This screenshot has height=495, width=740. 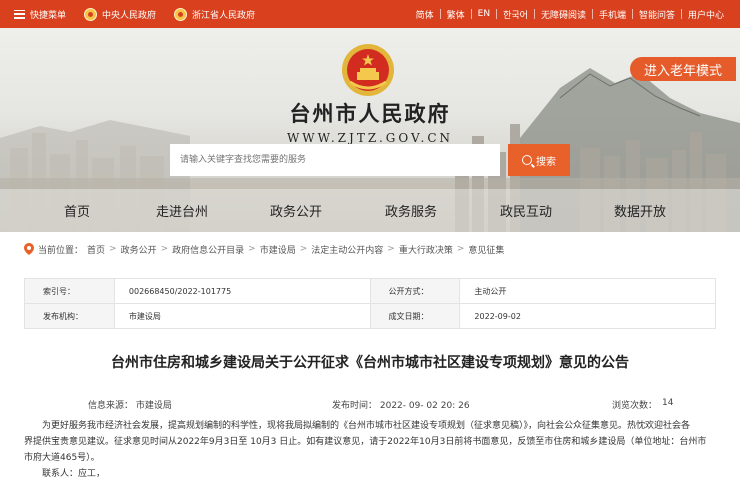 I want to click on date-label: 成文日期：, so click(x=415, y=316).